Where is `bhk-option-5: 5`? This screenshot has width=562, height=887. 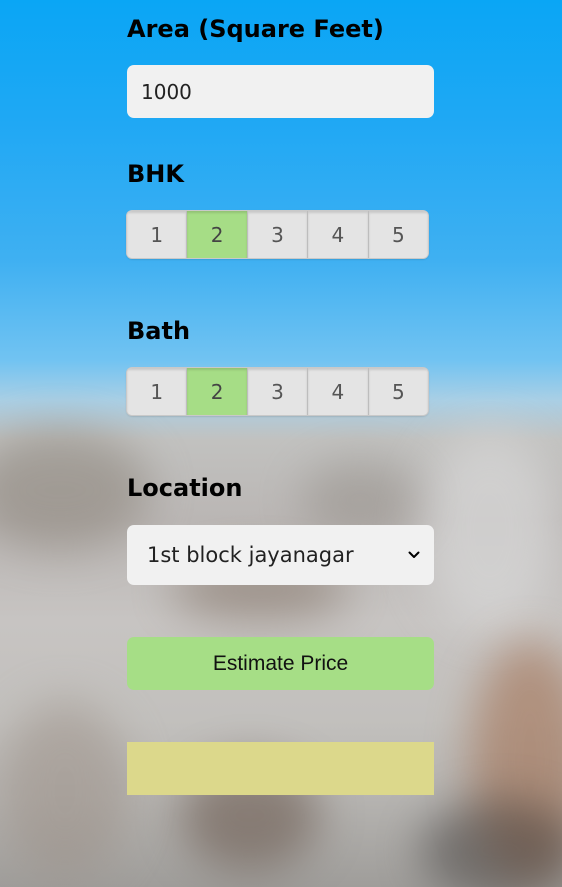 bhk-option-5: 5 is located at coordinates (398, 234).